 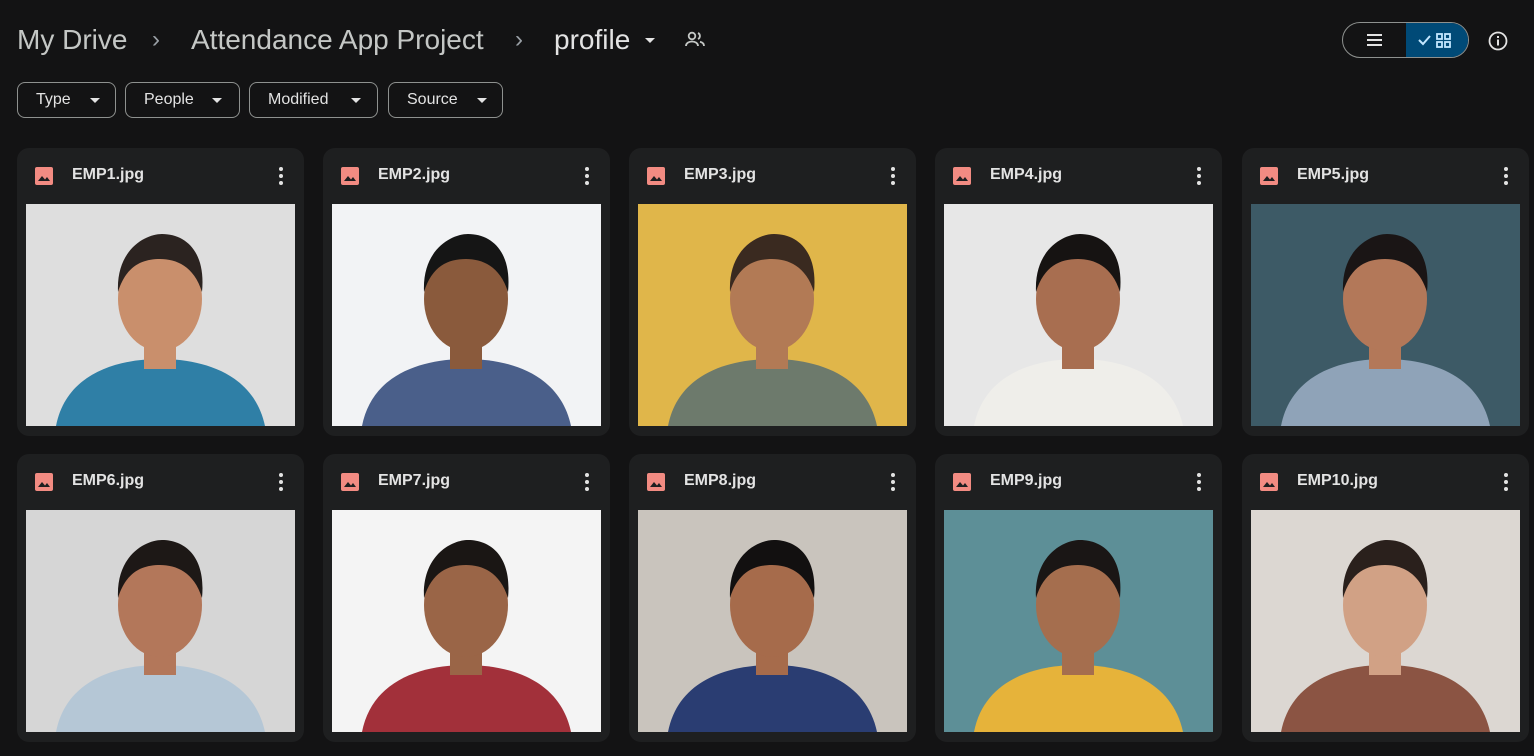 I want to click on file-card: EMP5.jpg, so click(x=1385, y=292).